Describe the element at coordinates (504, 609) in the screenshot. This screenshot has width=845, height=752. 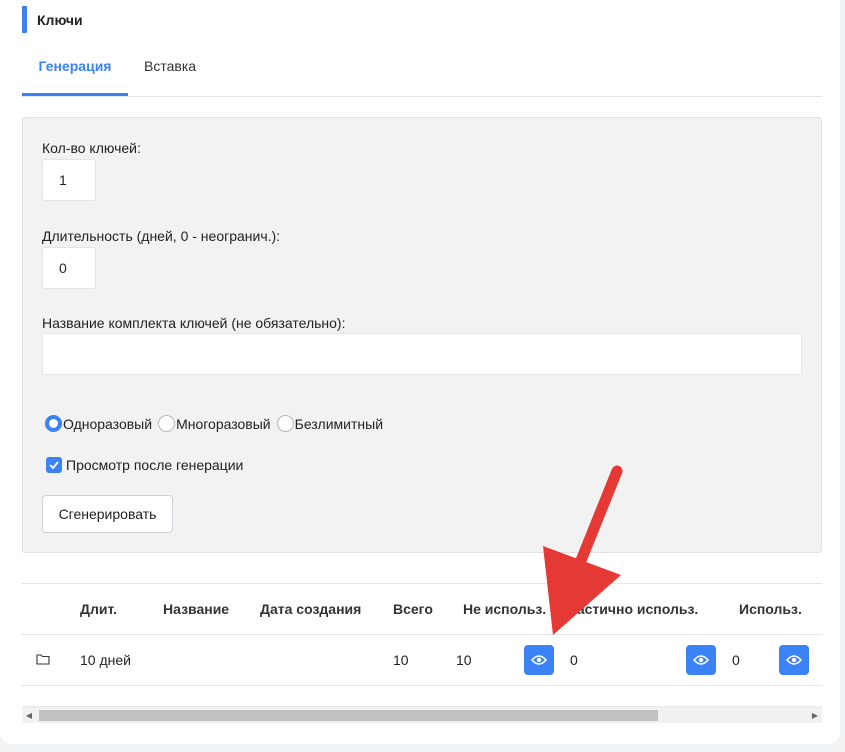
I see `header-unused: Не использ.` at that location.